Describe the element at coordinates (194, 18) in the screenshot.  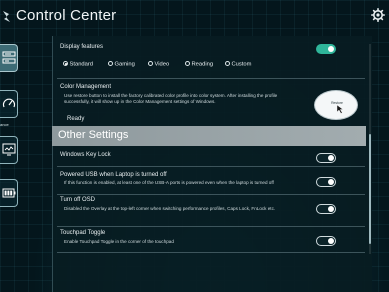
I see `title-bar: Control Center` at that location.